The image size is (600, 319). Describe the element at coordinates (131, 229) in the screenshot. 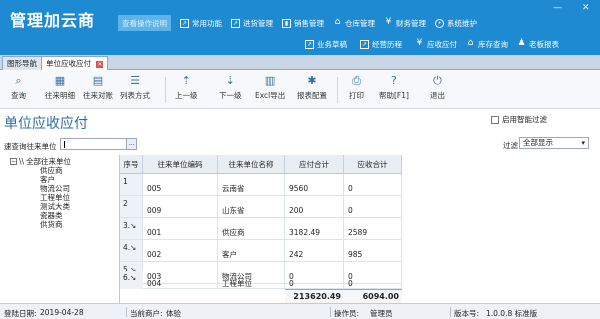

I see `row-number: 3.↘` at that location.